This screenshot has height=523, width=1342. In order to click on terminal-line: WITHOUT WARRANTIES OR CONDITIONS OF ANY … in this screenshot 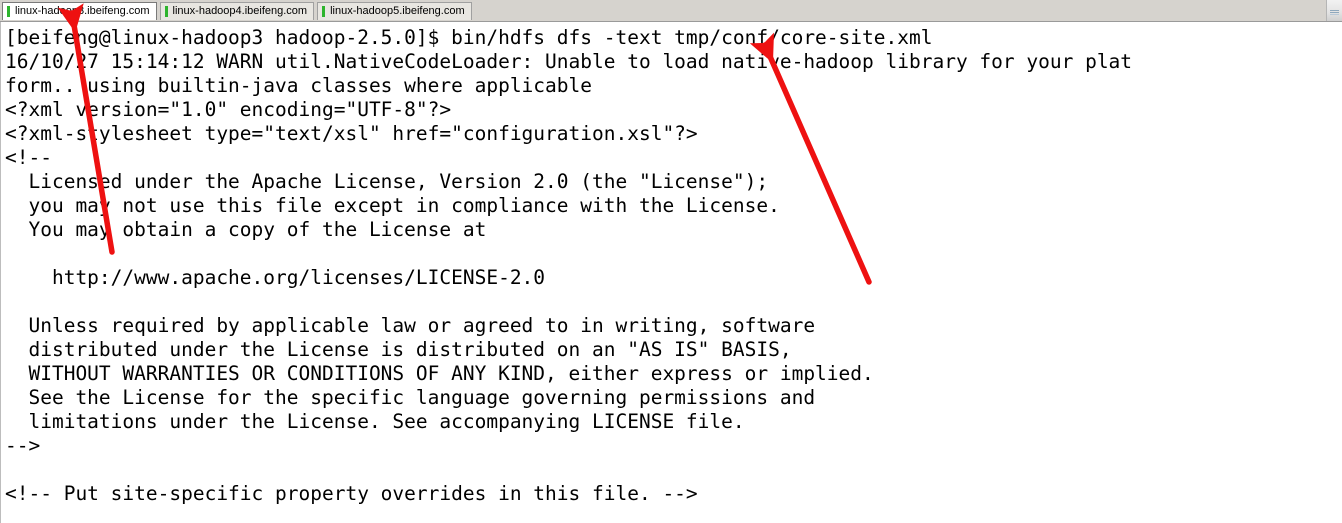, I will do `click(439, 373)`.